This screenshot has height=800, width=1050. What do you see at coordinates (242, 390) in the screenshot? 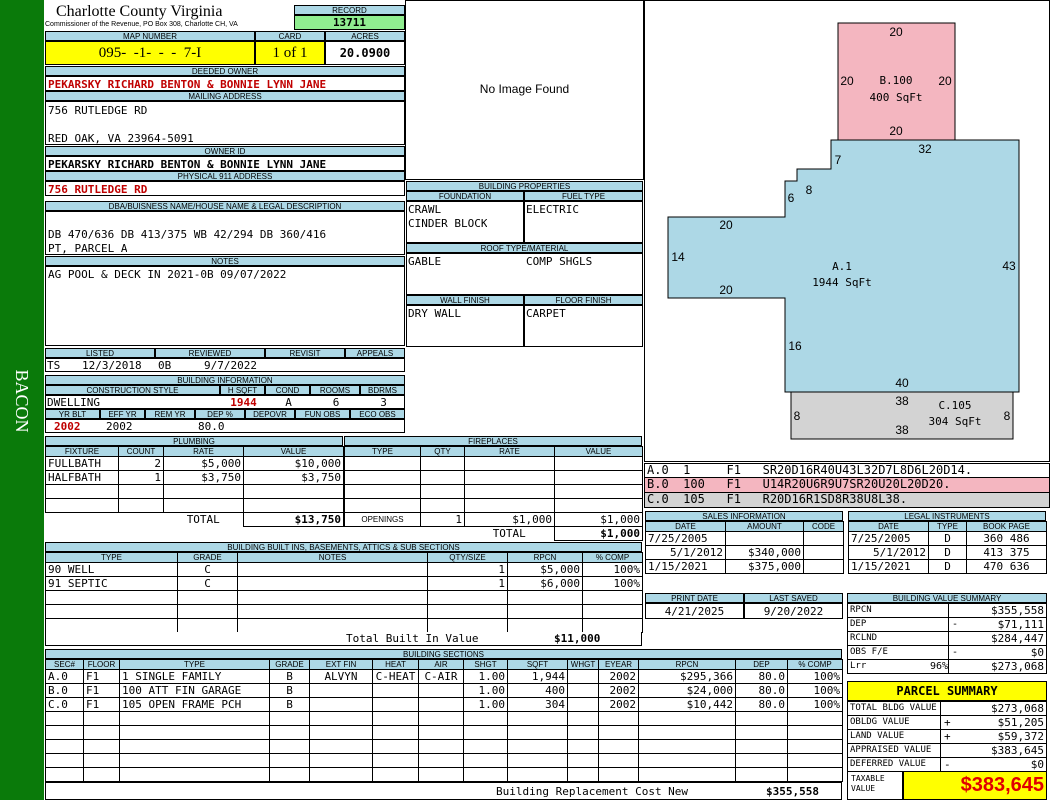
I see `hsqft-label: H SQFT` at bounding box center [242, 390].